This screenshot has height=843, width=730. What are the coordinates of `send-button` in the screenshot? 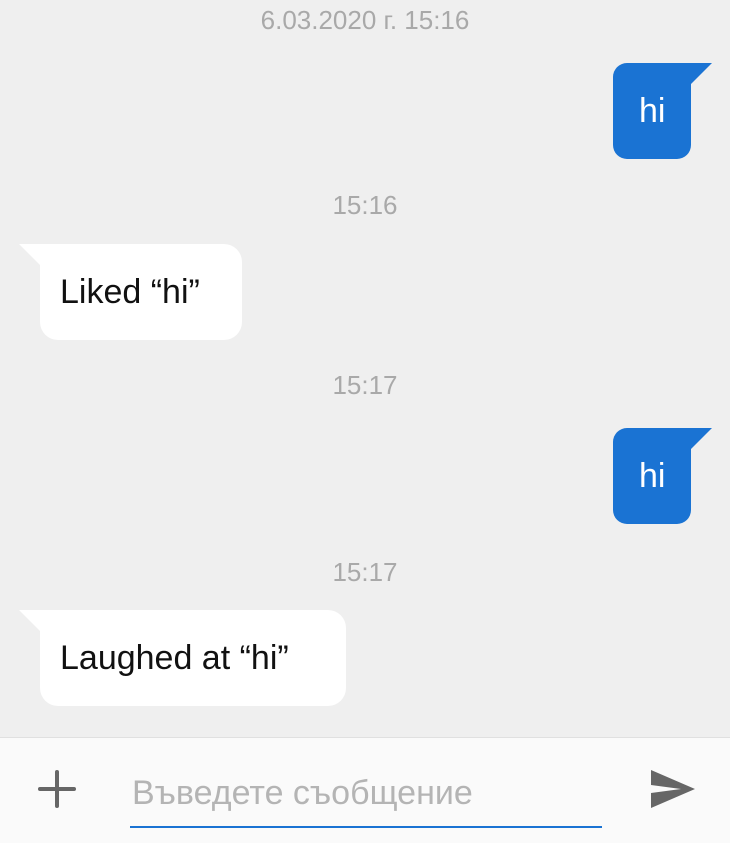 It's located at (673, 789).